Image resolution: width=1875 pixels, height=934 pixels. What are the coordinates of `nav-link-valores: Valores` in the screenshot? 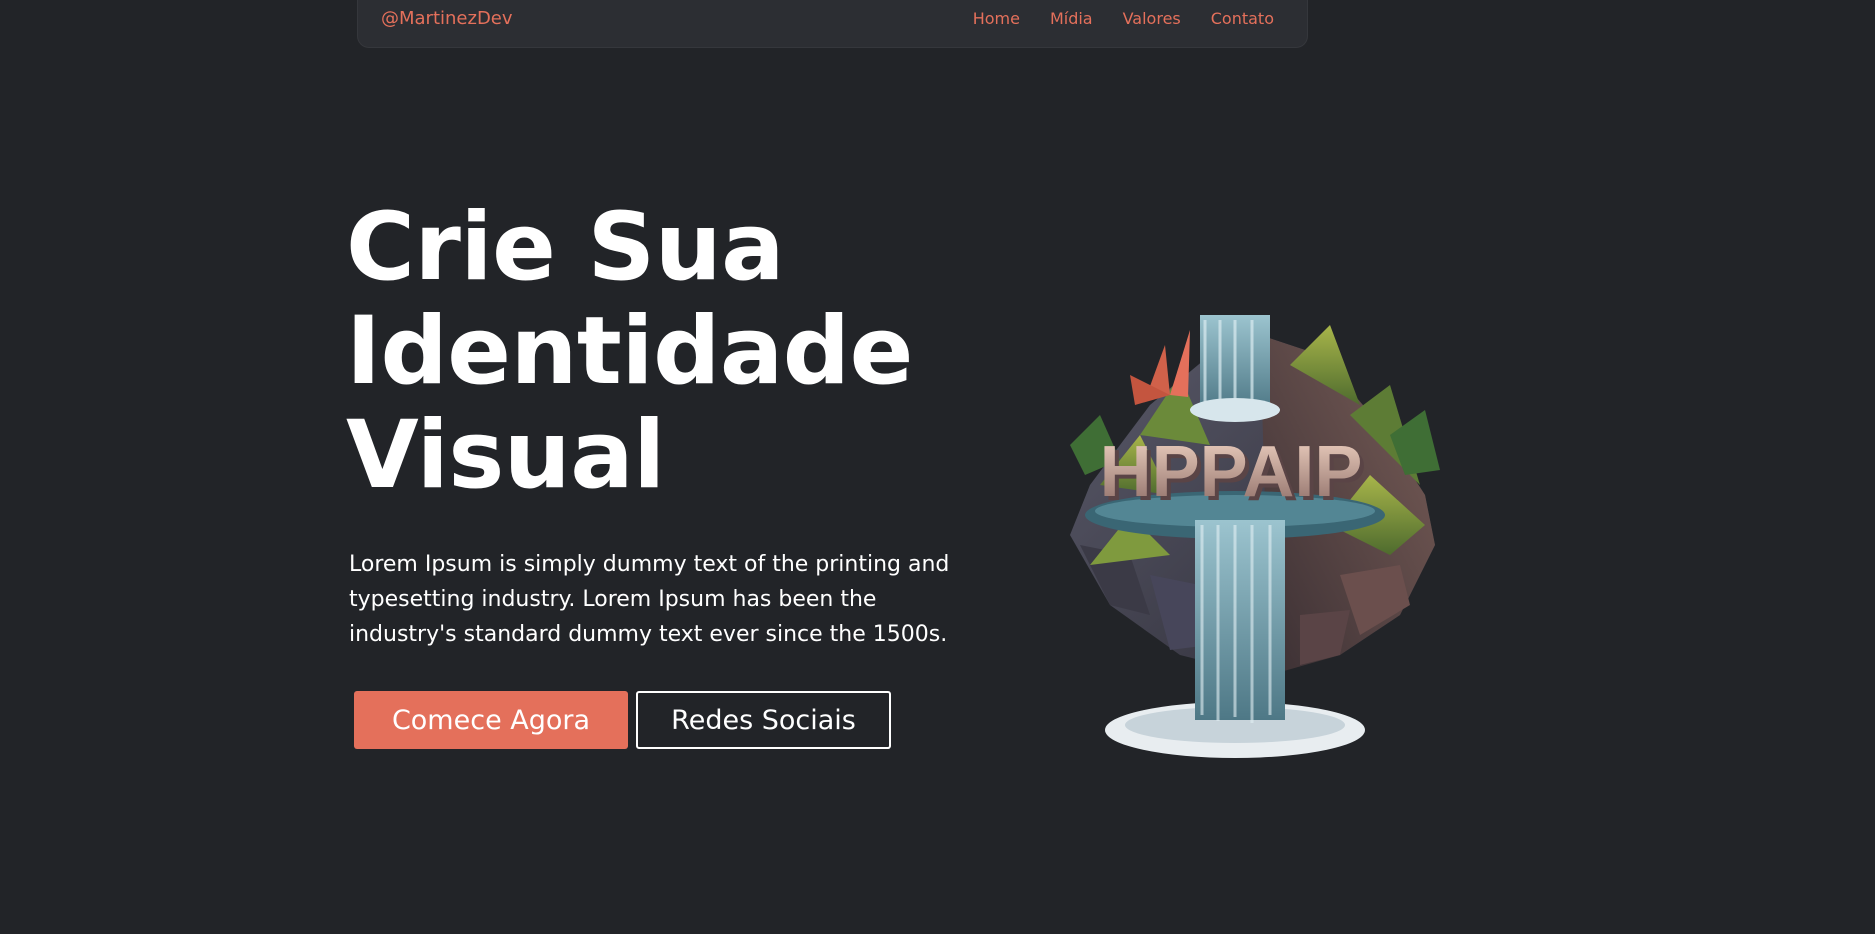 It's located at (1152, 18).